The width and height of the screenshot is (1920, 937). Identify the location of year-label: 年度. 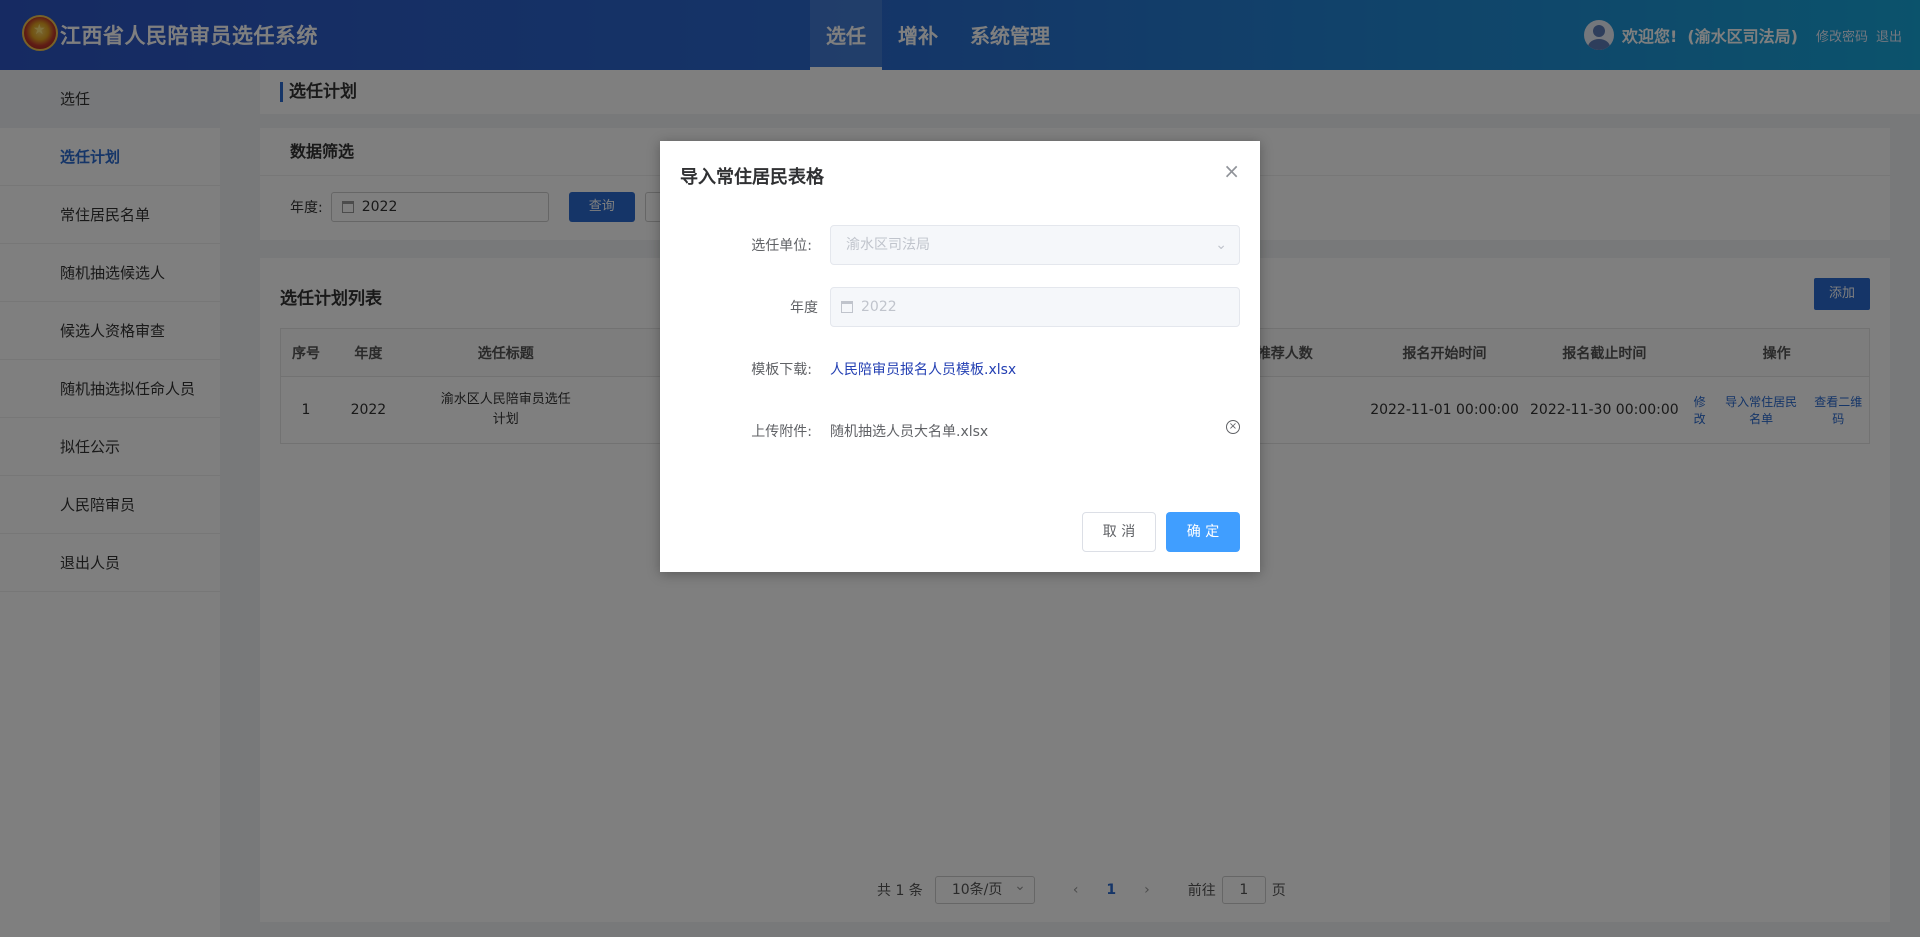
(804, 308).